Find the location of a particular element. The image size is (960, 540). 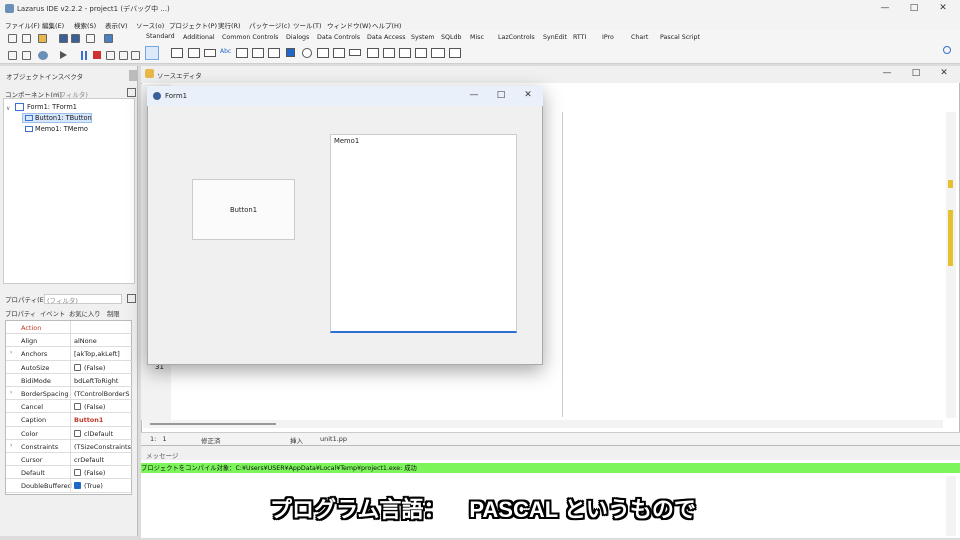

menu-search: 検索(S) is located at coordinates (85, 25).